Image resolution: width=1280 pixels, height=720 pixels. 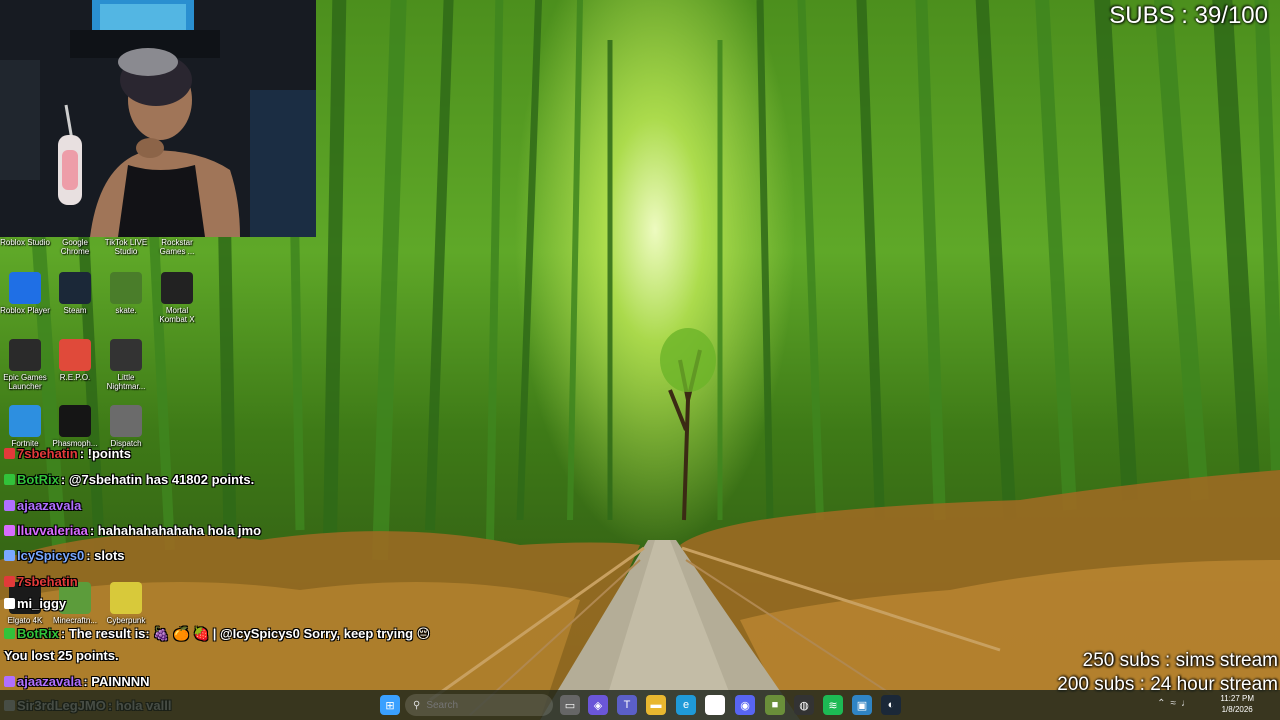 I want to click on discord-icon: ◉, so click(x=745, y=705).